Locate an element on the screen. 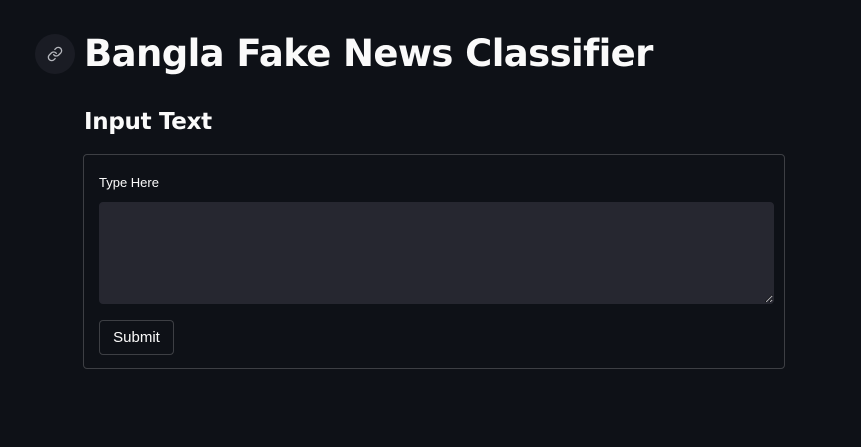  text-field-label: Type Here is located at coordinates (129, 182).